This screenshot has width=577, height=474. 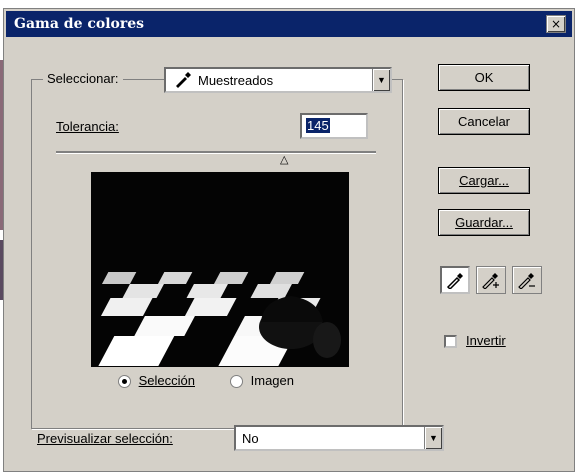 What do you see at coordinates (334, 126) in the screenshot?
I see `tolerance-input: 145` at bounding box center [334, 126].